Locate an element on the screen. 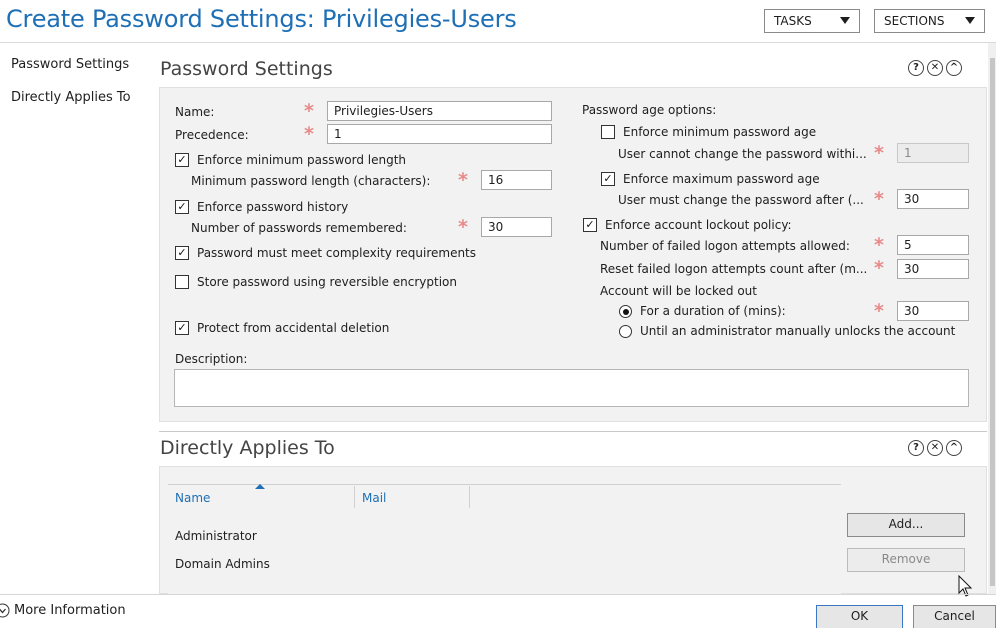 Image resolution: width=996 pixels, height=628 pixels. password-settings-header-icons: ? ✕ ^ is located at coordinates (935, 68).